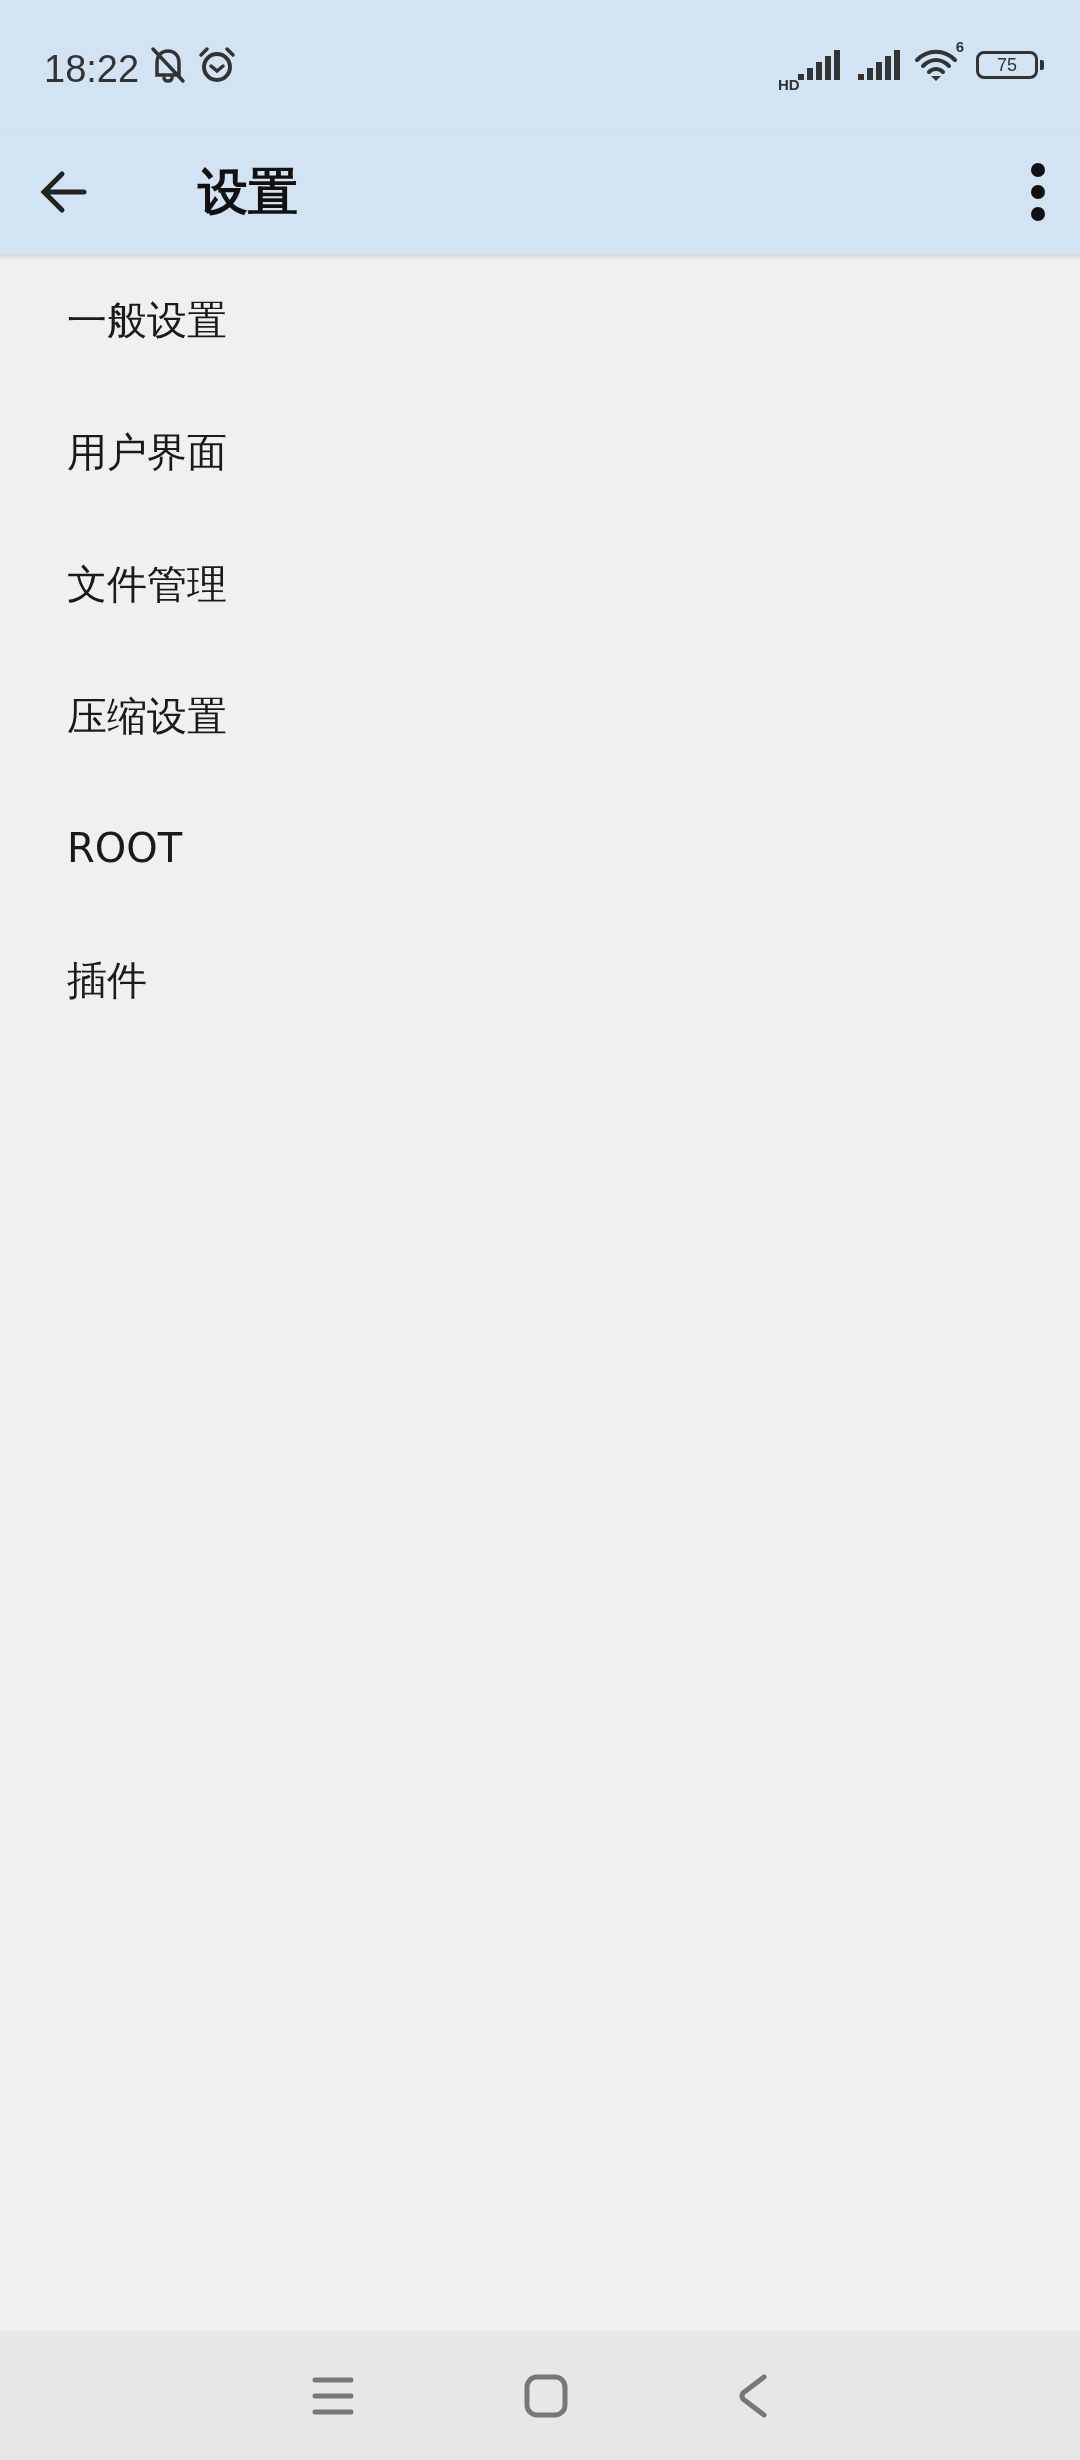 This screenshot has height=2460, width=1080. What do you see at coordinates (789, 84) in the screenshot?
I see `network-type-label: HD` at bounding box center [789, 84].